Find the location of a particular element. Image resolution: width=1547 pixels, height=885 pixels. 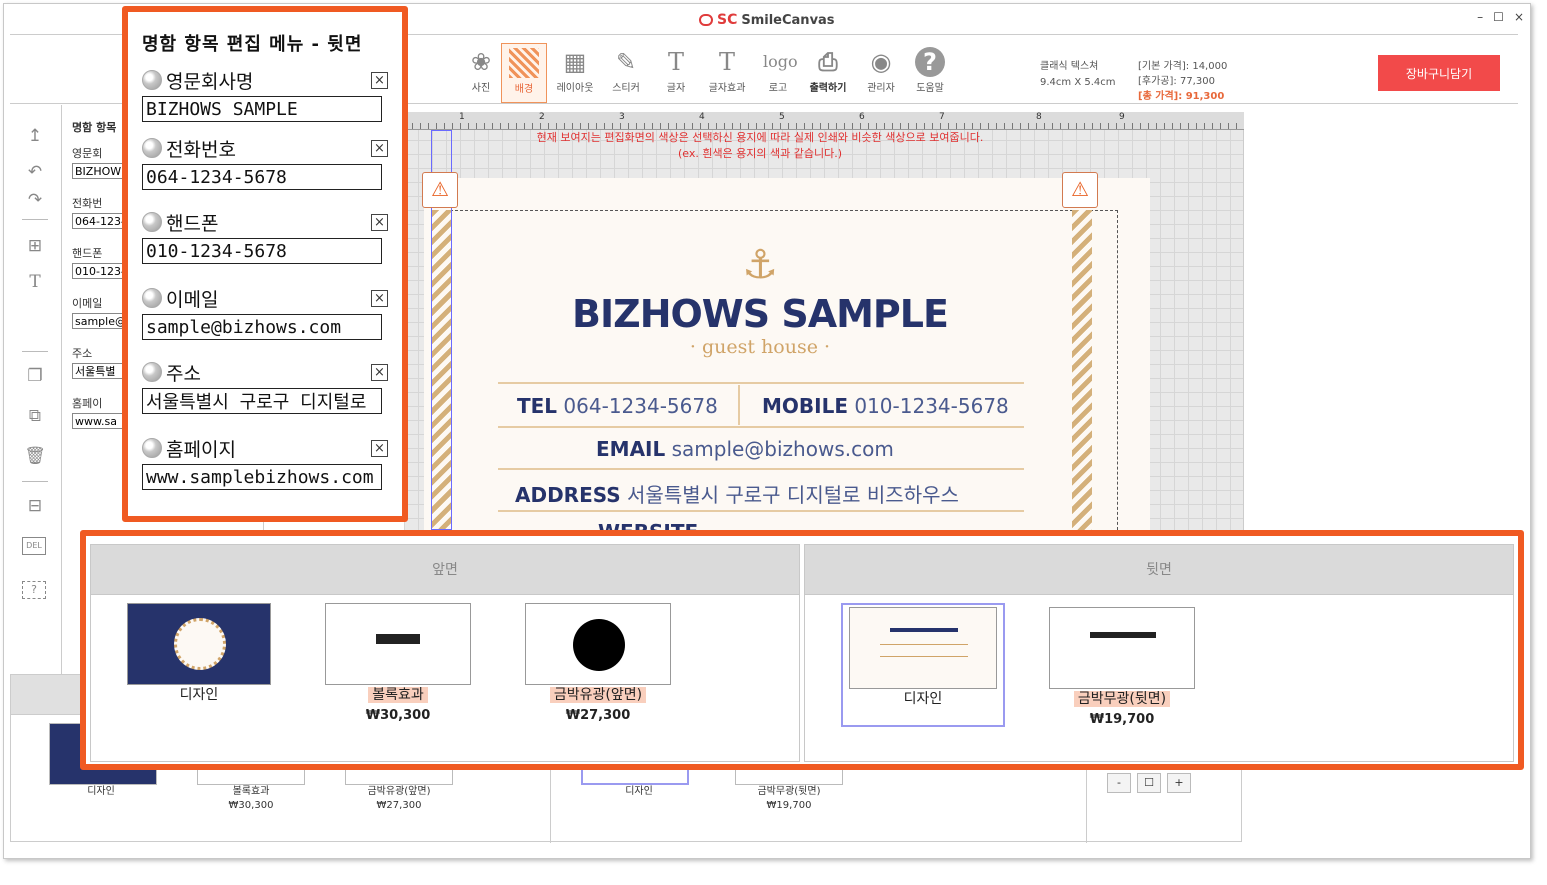

card-email: EMAIL sample@bizhows.com is located at coordinates (745, 449).